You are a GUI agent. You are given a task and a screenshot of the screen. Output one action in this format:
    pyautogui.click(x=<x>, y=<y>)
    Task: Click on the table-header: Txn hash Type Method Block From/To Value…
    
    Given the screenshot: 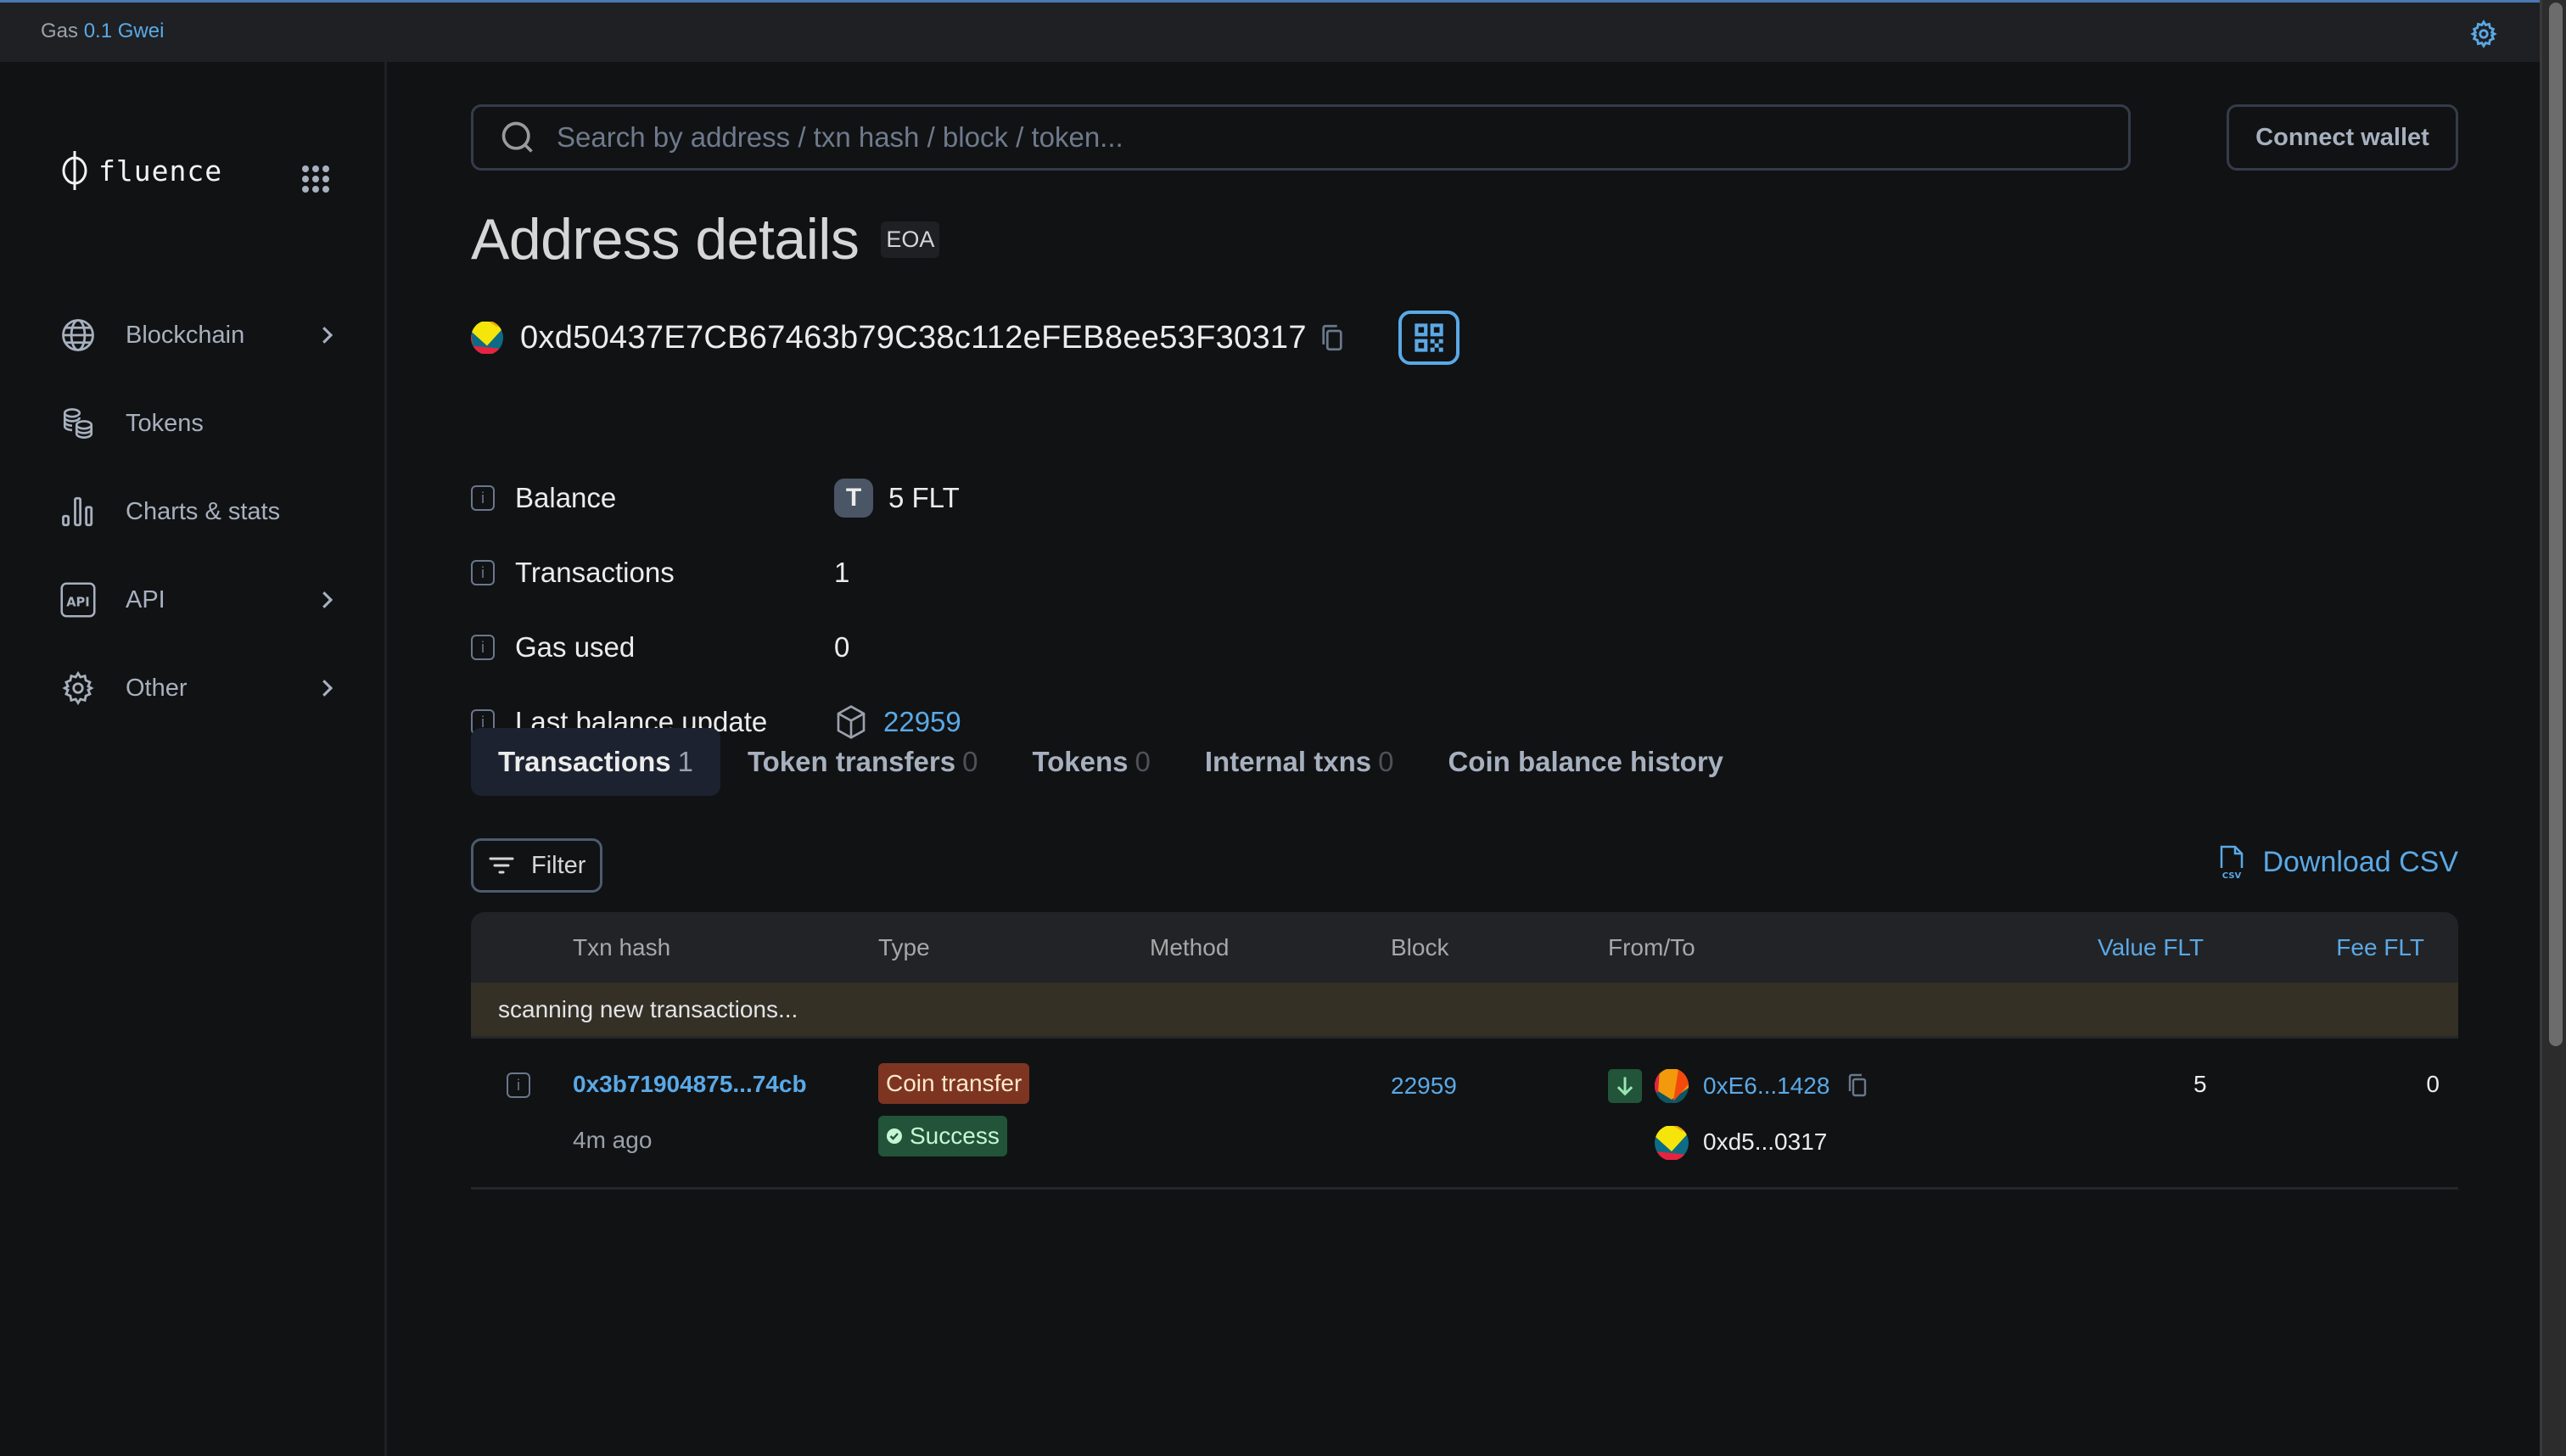 What is the action you would take?
    pyautogui.click(x=1464, y=948)
    